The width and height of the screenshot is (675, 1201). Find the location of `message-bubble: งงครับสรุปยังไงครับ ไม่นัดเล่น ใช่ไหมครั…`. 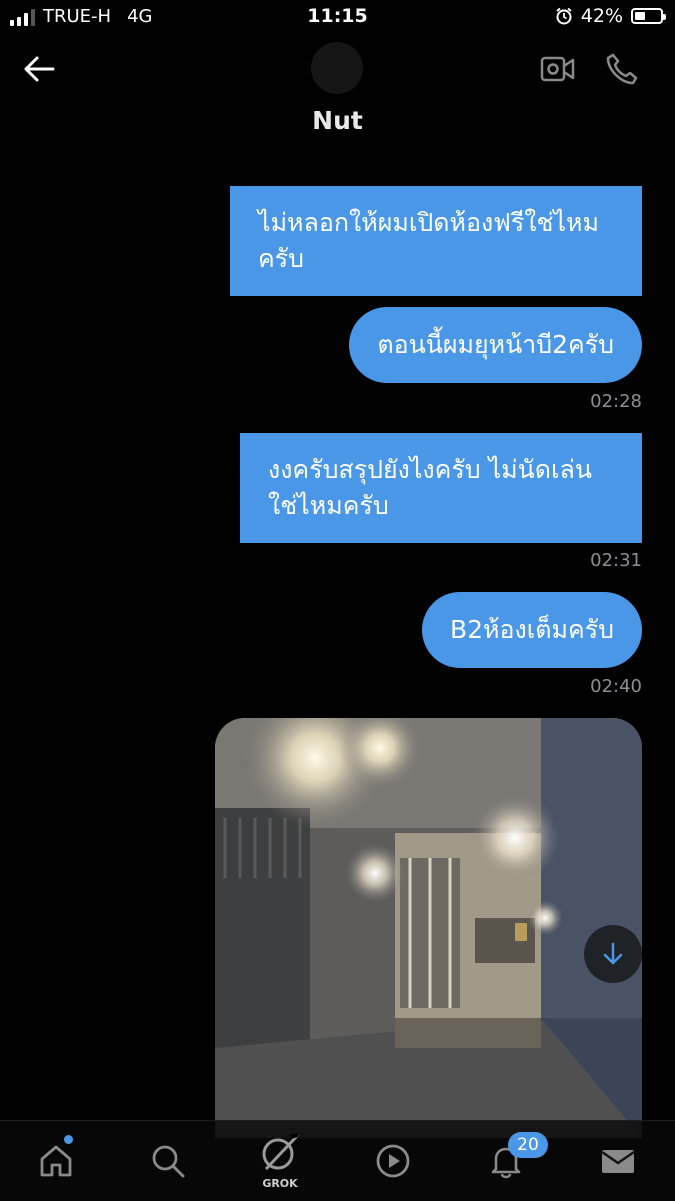

message-bubble: งงครับสรุปยังไงครับ ไม่นัดเล่น ใช่ไหมครั… is located at coordinates (441, 488).